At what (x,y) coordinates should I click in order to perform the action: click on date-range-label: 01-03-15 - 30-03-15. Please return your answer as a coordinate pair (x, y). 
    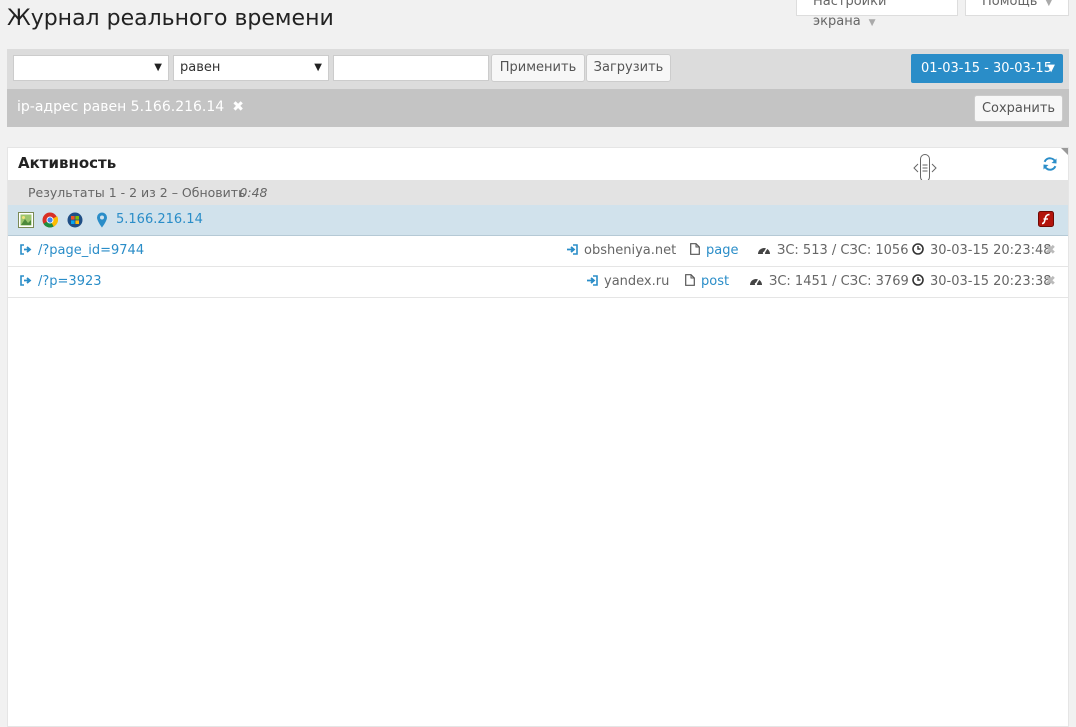
    Looking at the image, I should click on (986, 68).